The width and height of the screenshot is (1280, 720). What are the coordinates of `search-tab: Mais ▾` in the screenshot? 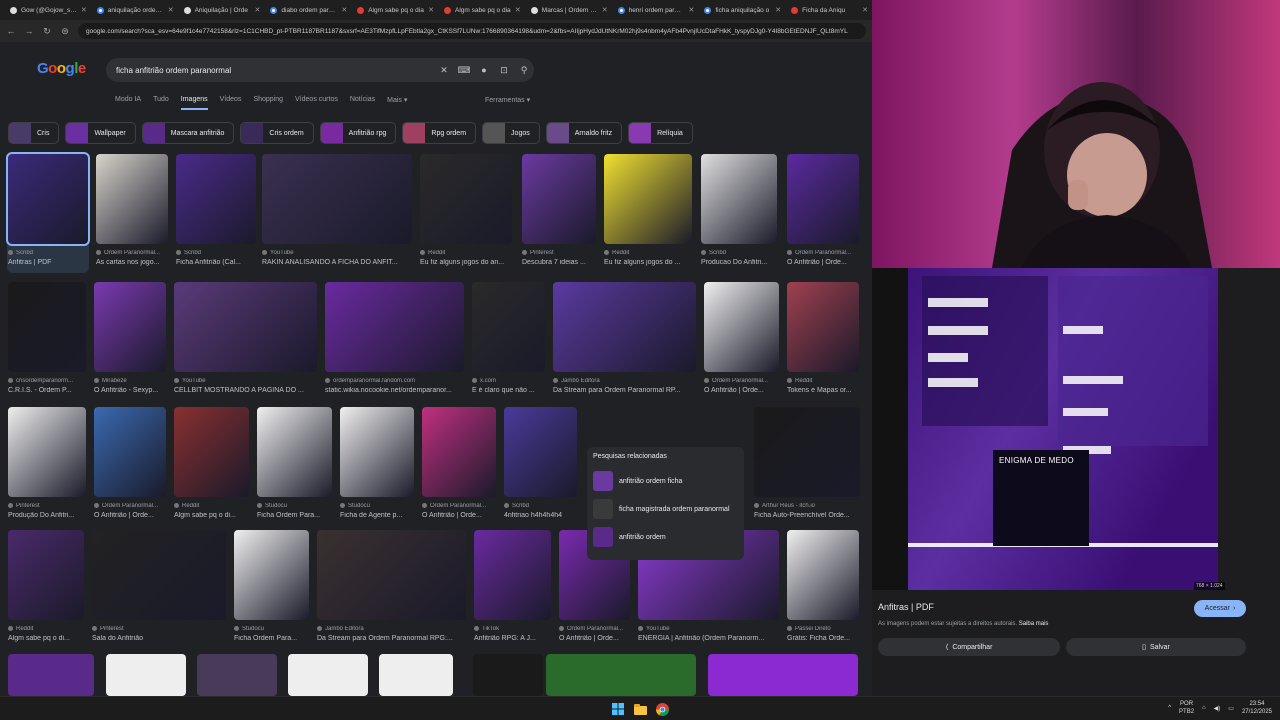 It's located at (397, 103).